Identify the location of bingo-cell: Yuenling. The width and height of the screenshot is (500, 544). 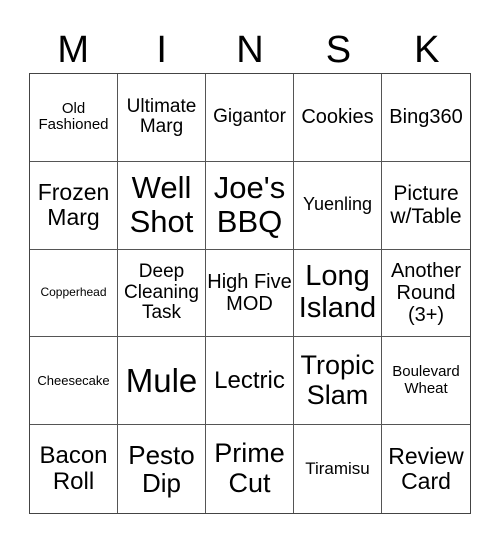
(338, 205).